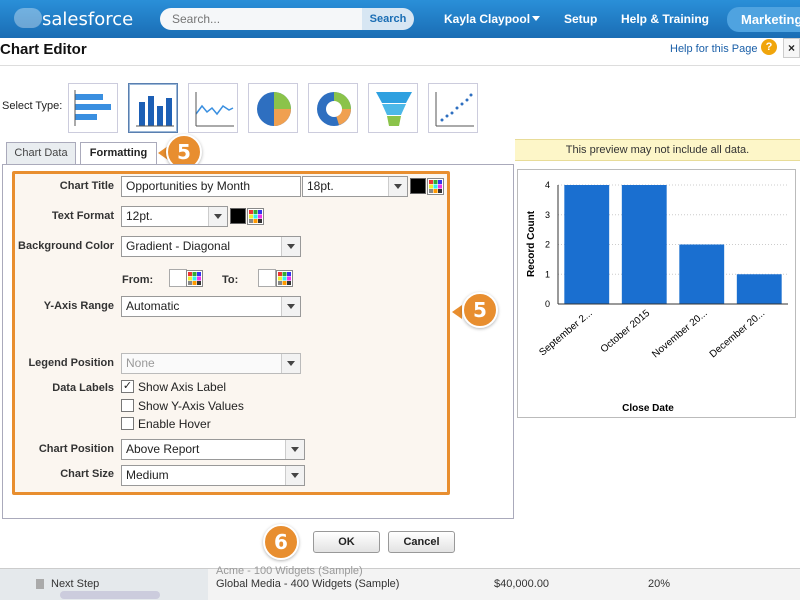  I want to click on show-y-values-text: Show Y-Axis Values, so click(191, 406).